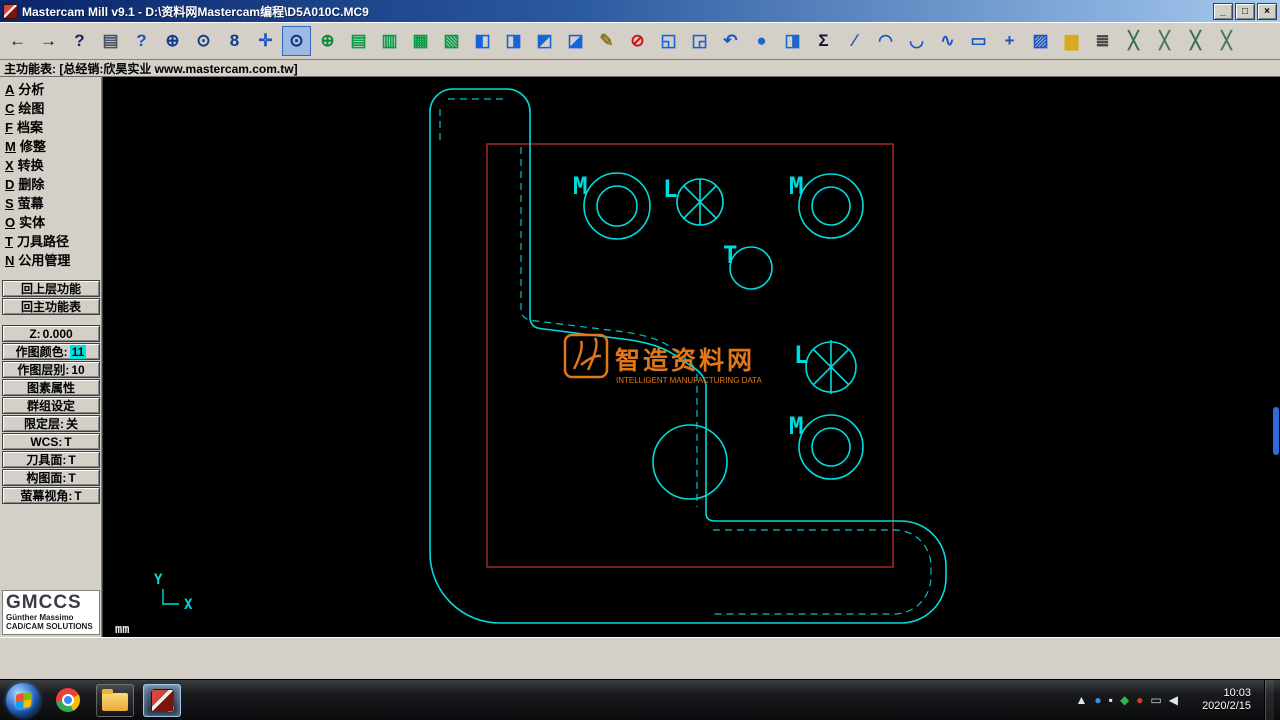  I want to click on gview-front-button: ▥, so click(389, 41).